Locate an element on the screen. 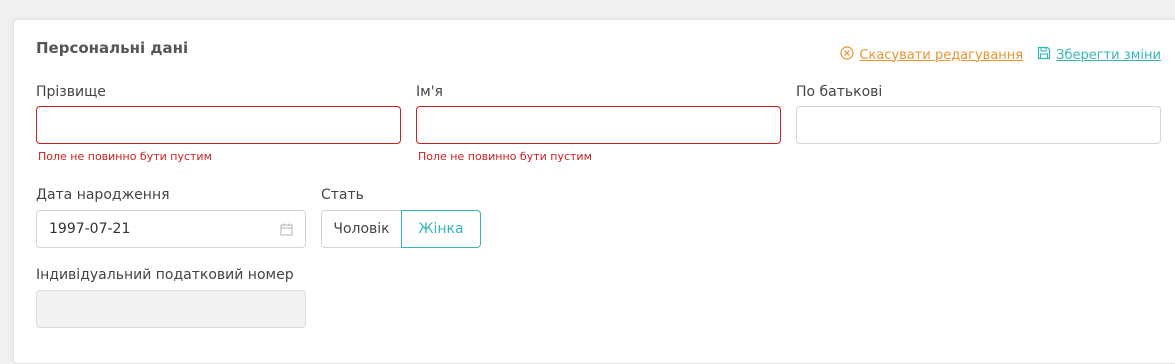 The height and width of the screenshot is (364, 1175). gender-label: Стать is located at coordinates (342, 195).